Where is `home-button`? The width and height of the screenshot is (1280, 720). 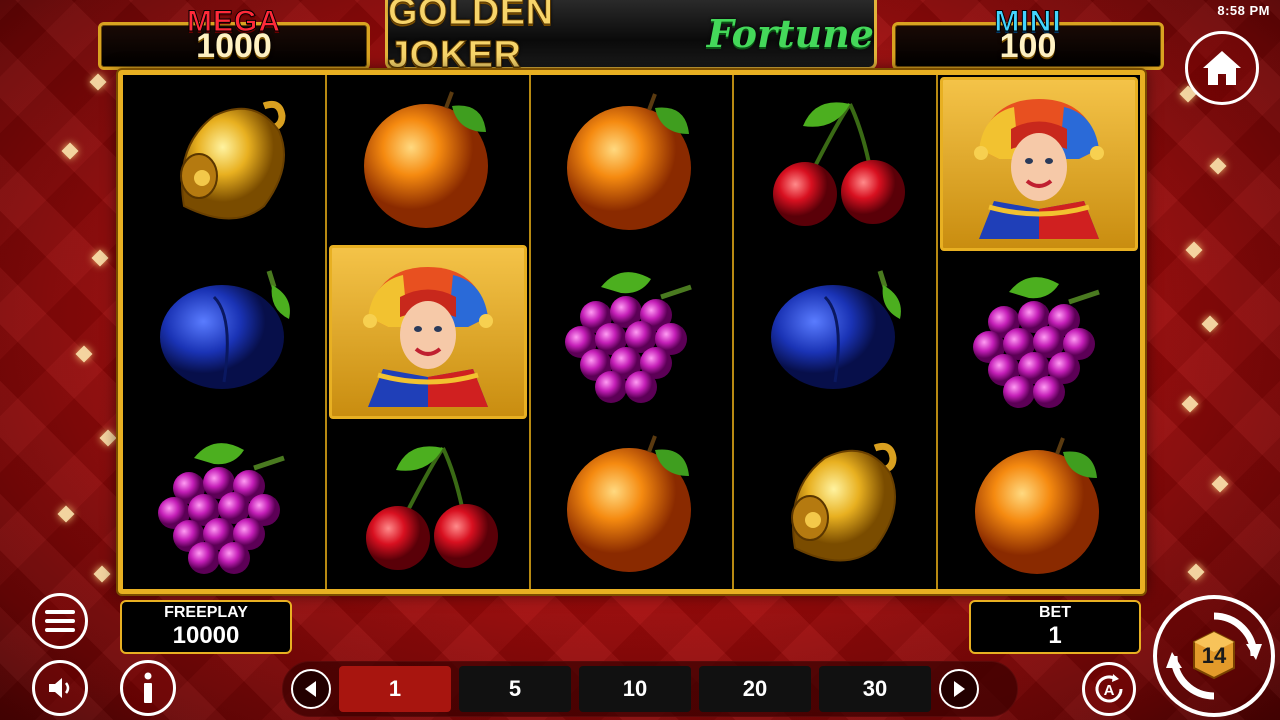 home-button is located at coordinates (1222, 68).